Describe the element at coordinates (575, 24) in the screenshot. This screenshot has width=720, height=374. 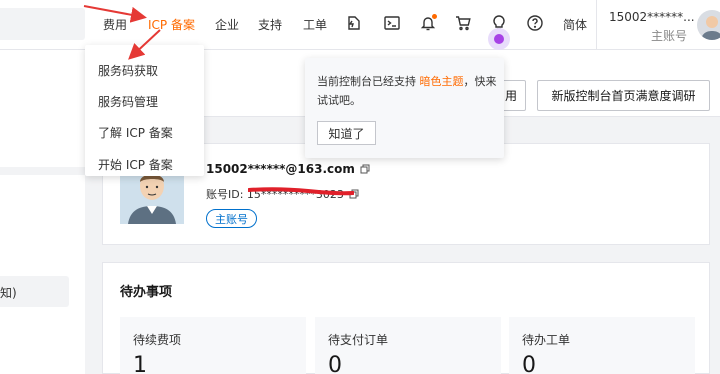
I see `nav-language: 简体` at that location.